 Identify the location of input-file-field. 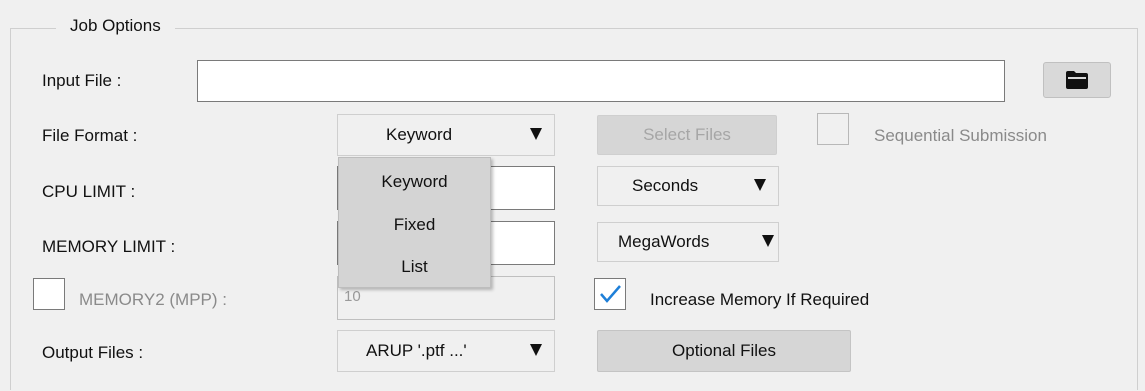
(601, 81).